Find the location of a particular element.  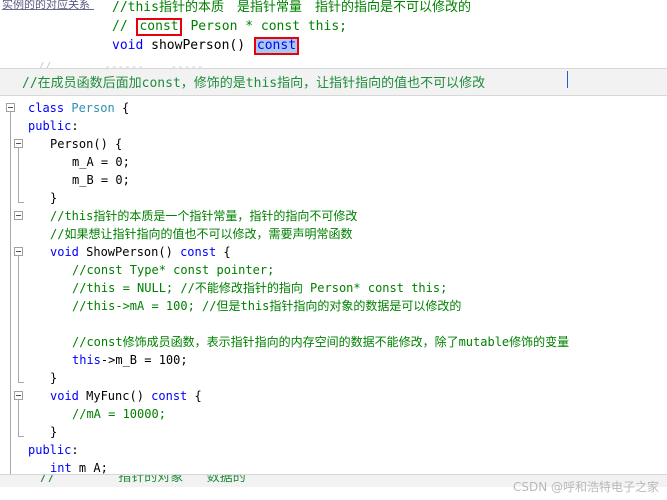

code-line: void ShowPerson() const { is located at coordinates (346, 252).